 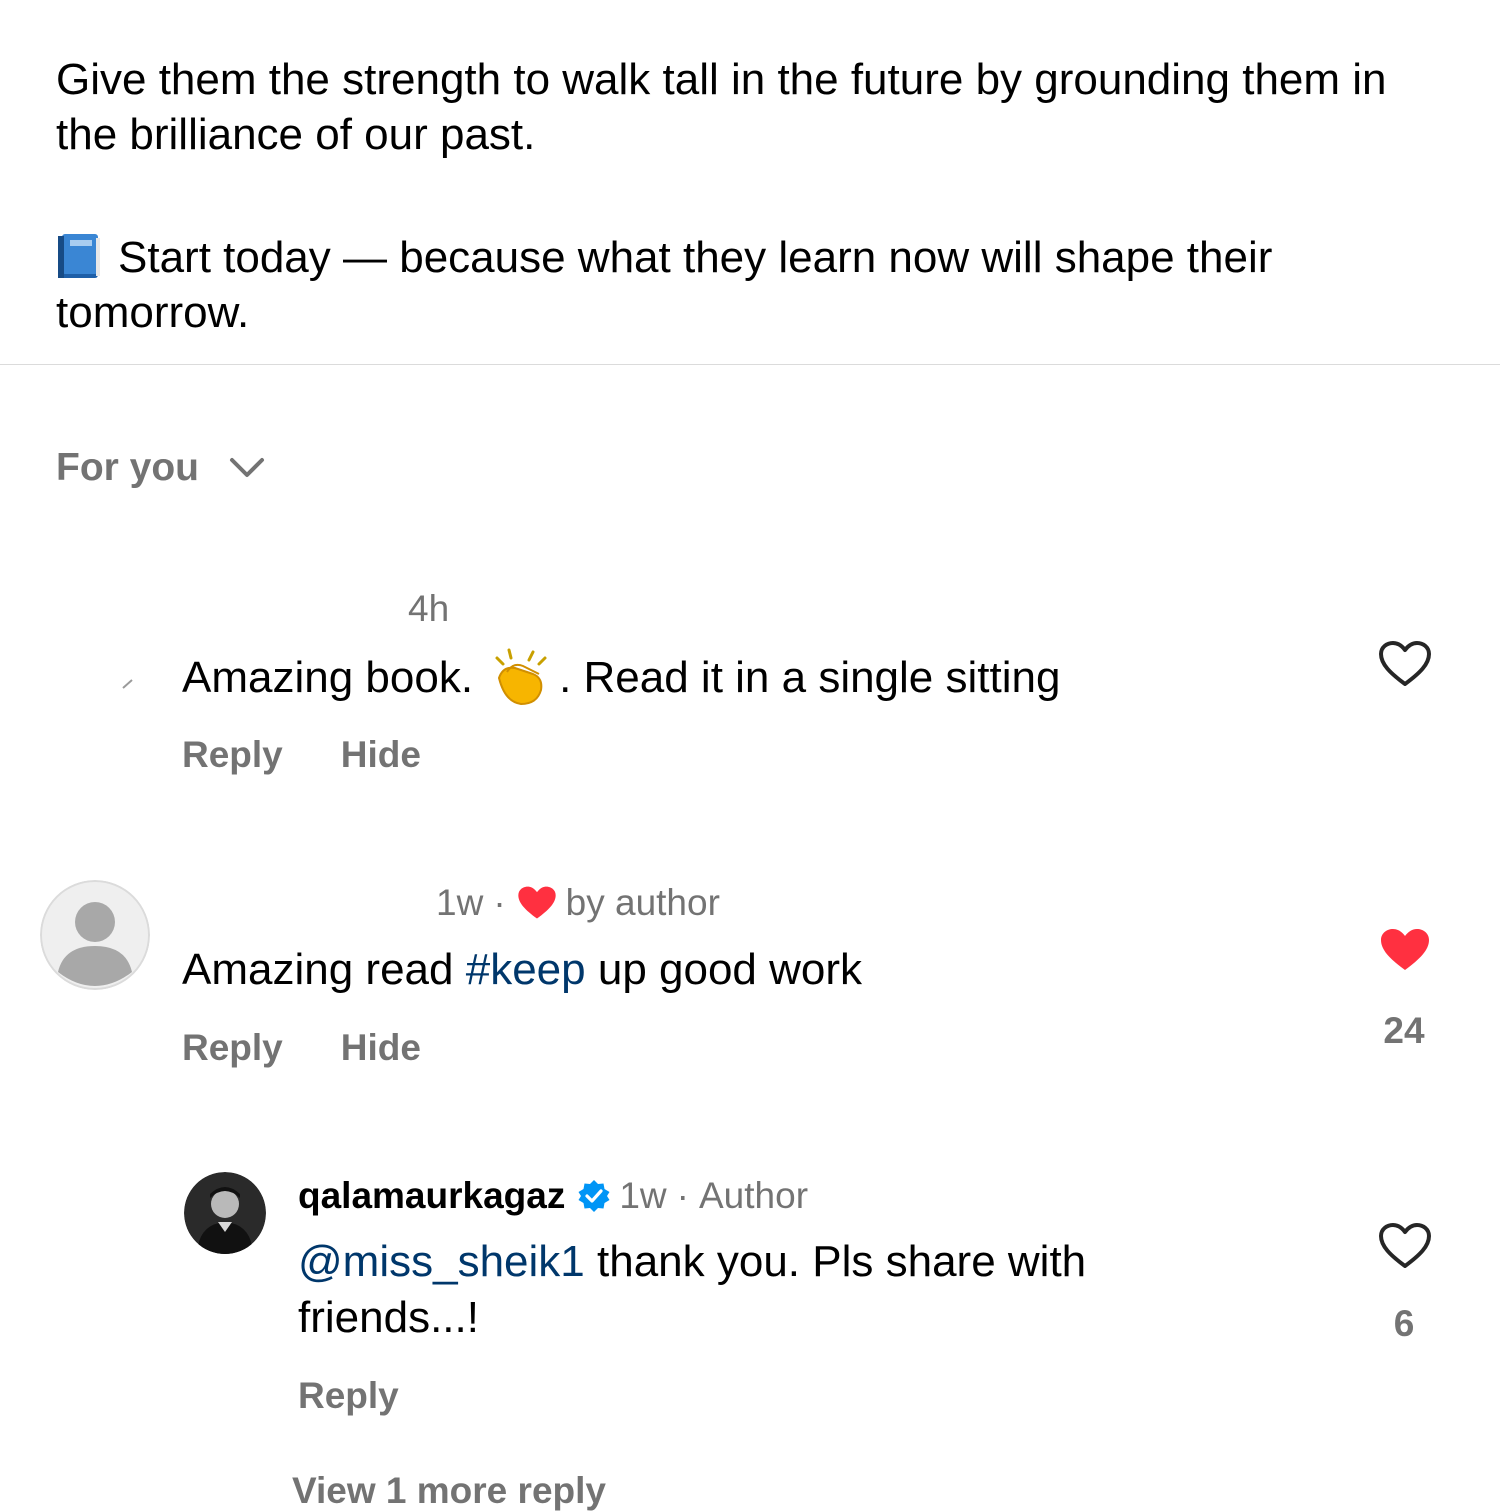 I want to click on author-label: Author, so click(x=754, y=1195).